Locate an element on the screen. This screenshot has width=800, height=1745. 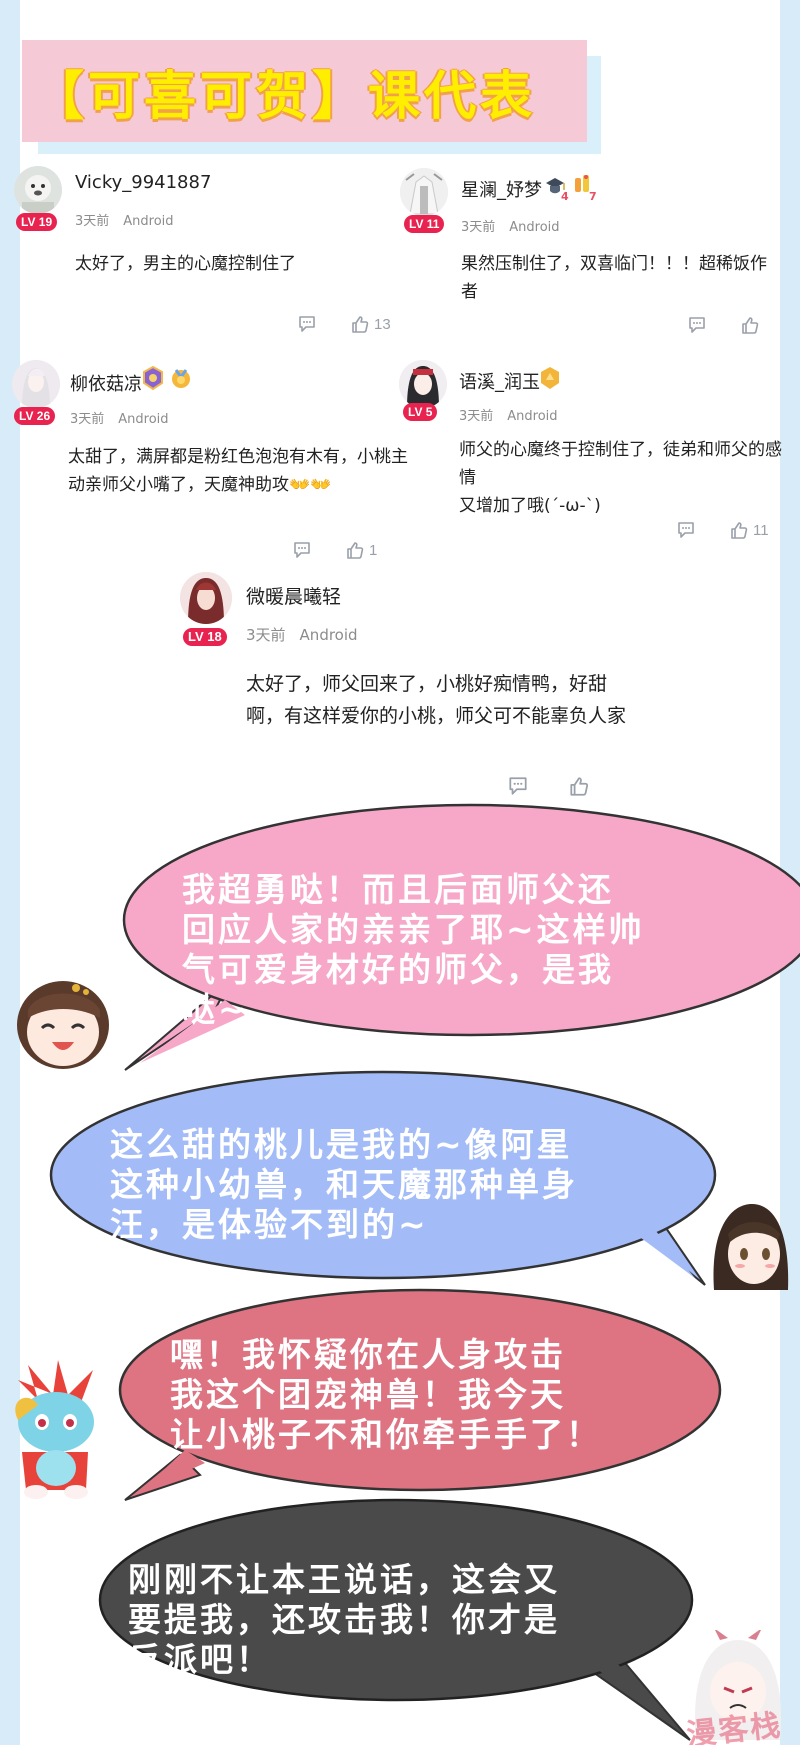
bubble-text: 嘿！我怀疑你在人身攻击 我这个团宠神兽！我今天 让小桃子不和你牵手手了！ is located at coordinates (386, 1395).